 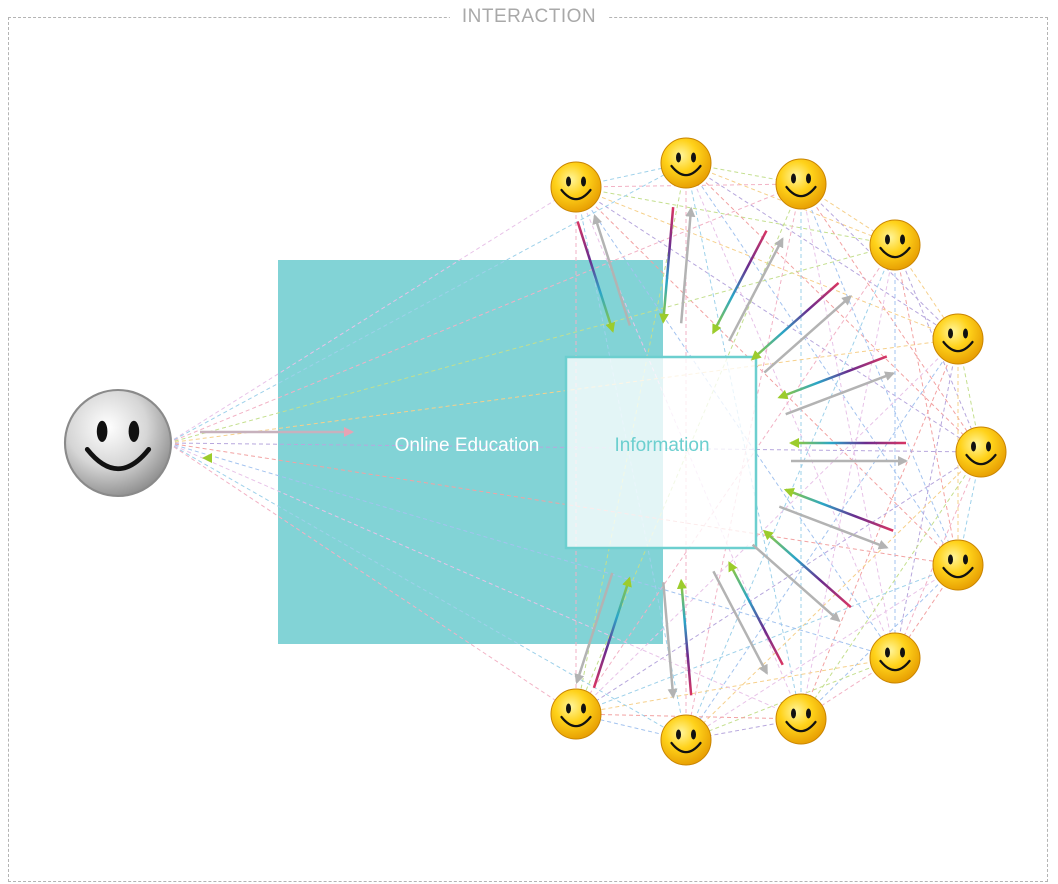 What do you see at coordinates (118, 443) in the screenshot?
I see `teacher-smiley-icon` at bounding box center [118, 443].